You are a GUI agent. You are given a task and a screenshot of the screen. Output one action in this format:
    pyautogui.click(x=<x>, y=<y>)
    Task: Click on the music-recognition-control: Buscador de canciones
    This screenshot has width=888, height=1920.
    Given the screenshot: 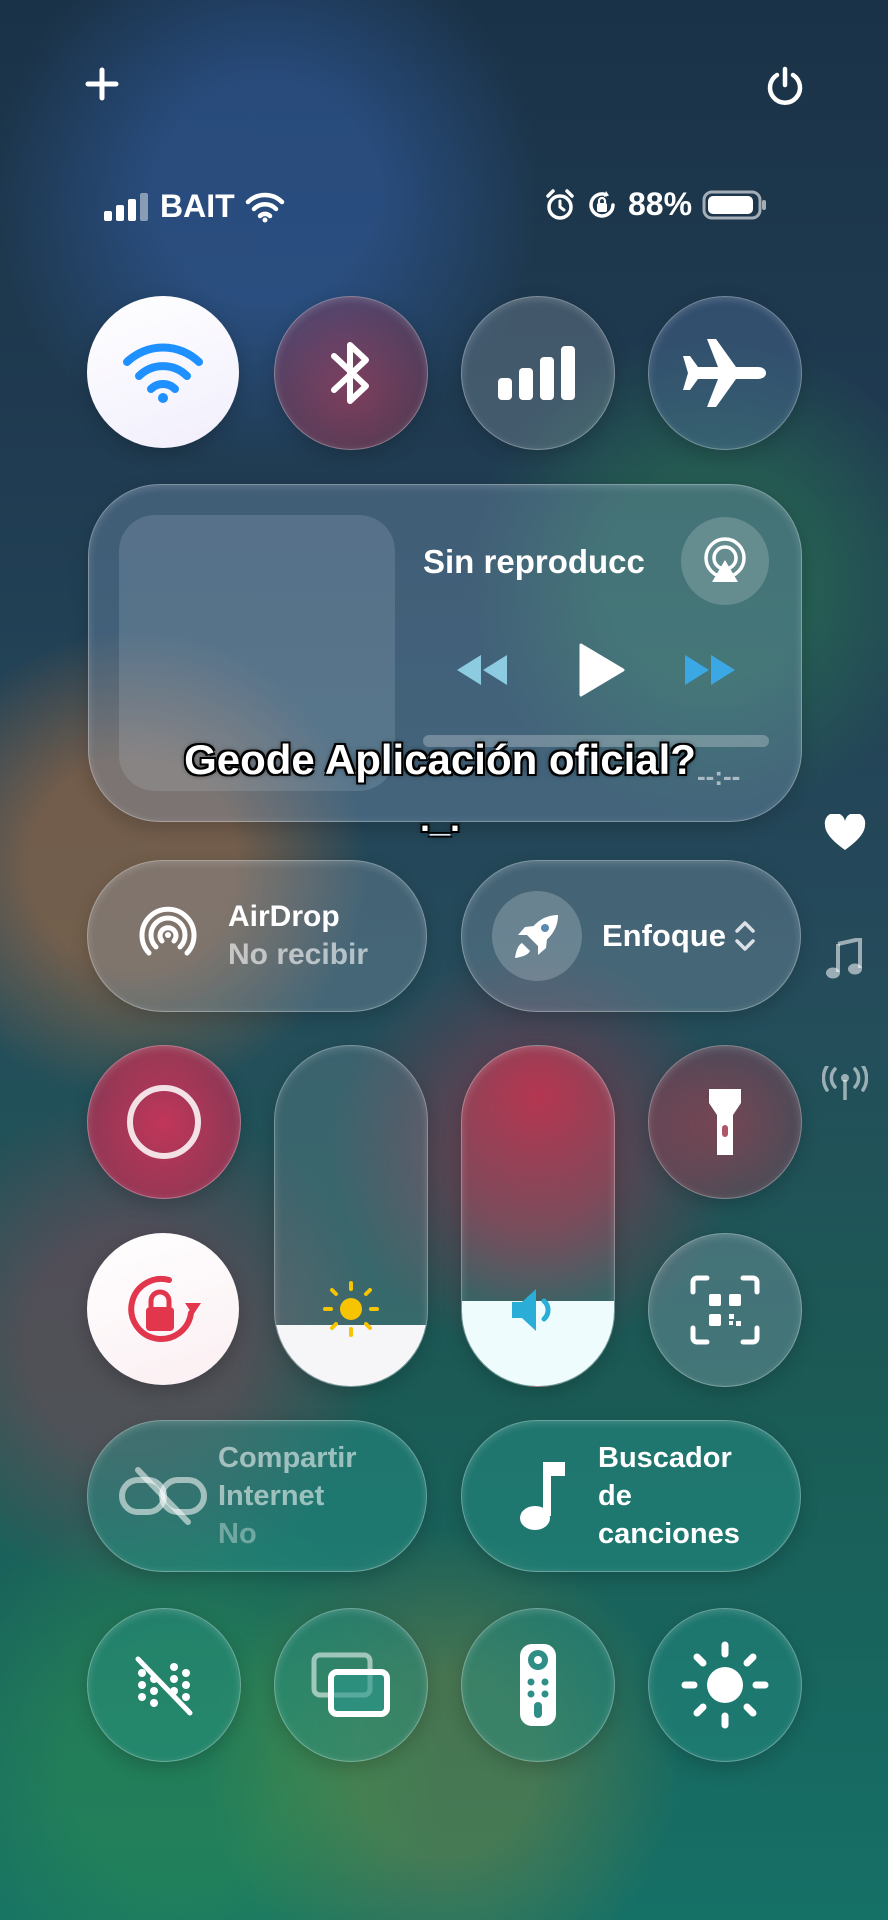 What is the action you would take?
    pyautogui.click(x=631, y=1496)
    